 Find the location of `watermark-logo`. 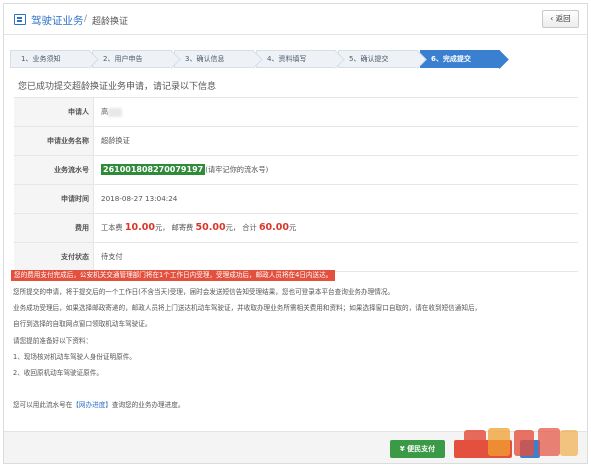

watermark-logo is located at coordinates (521, 442).